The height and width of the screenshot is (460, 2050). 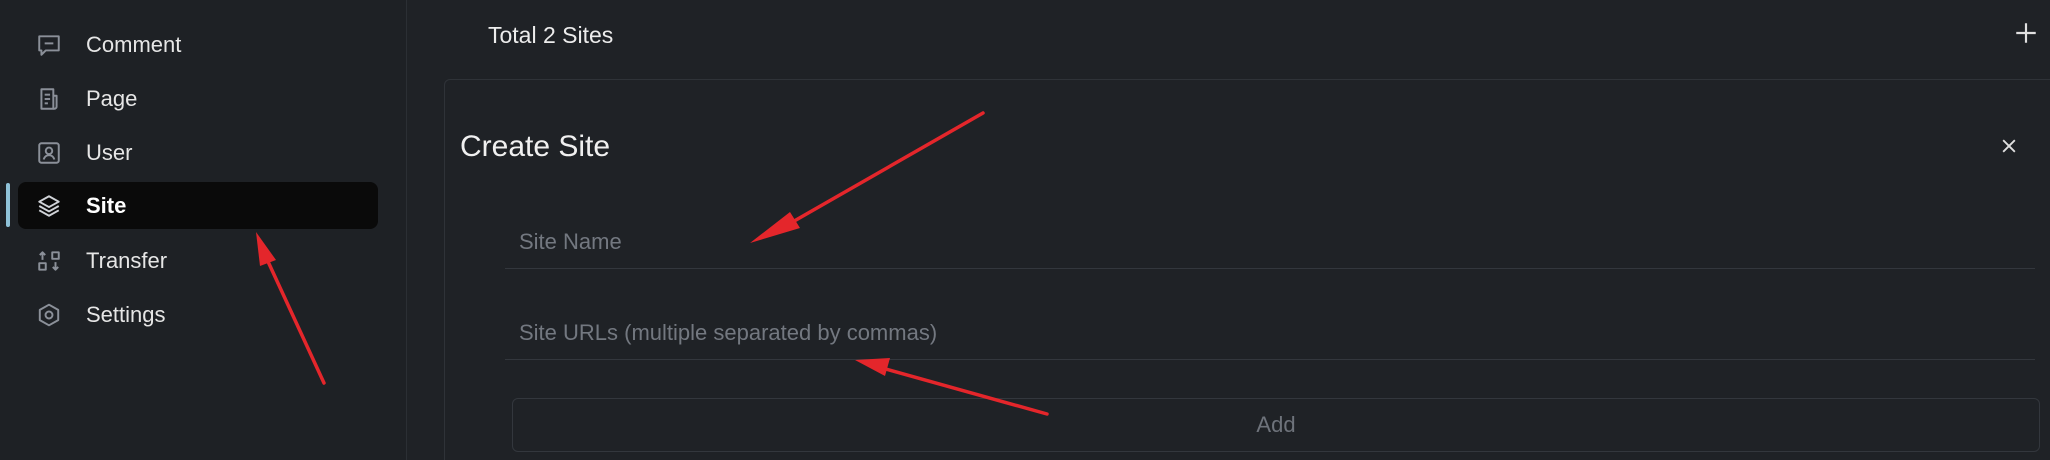 I want to click on transfer-icon, so click(x=49, y=261).